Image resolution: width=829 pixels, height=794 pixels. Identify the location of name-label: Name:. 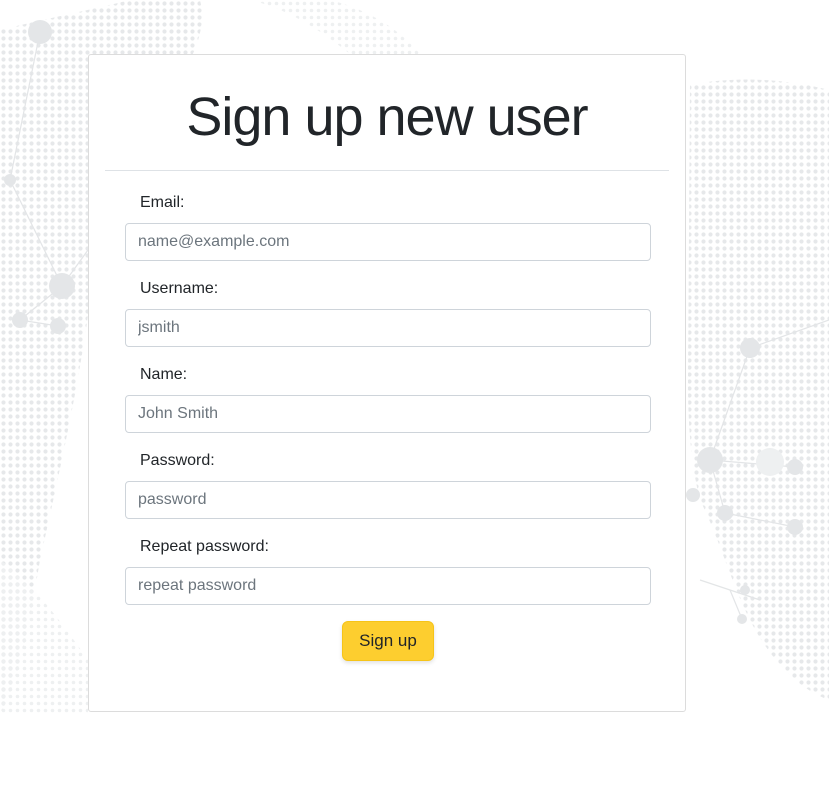
(164, 374).